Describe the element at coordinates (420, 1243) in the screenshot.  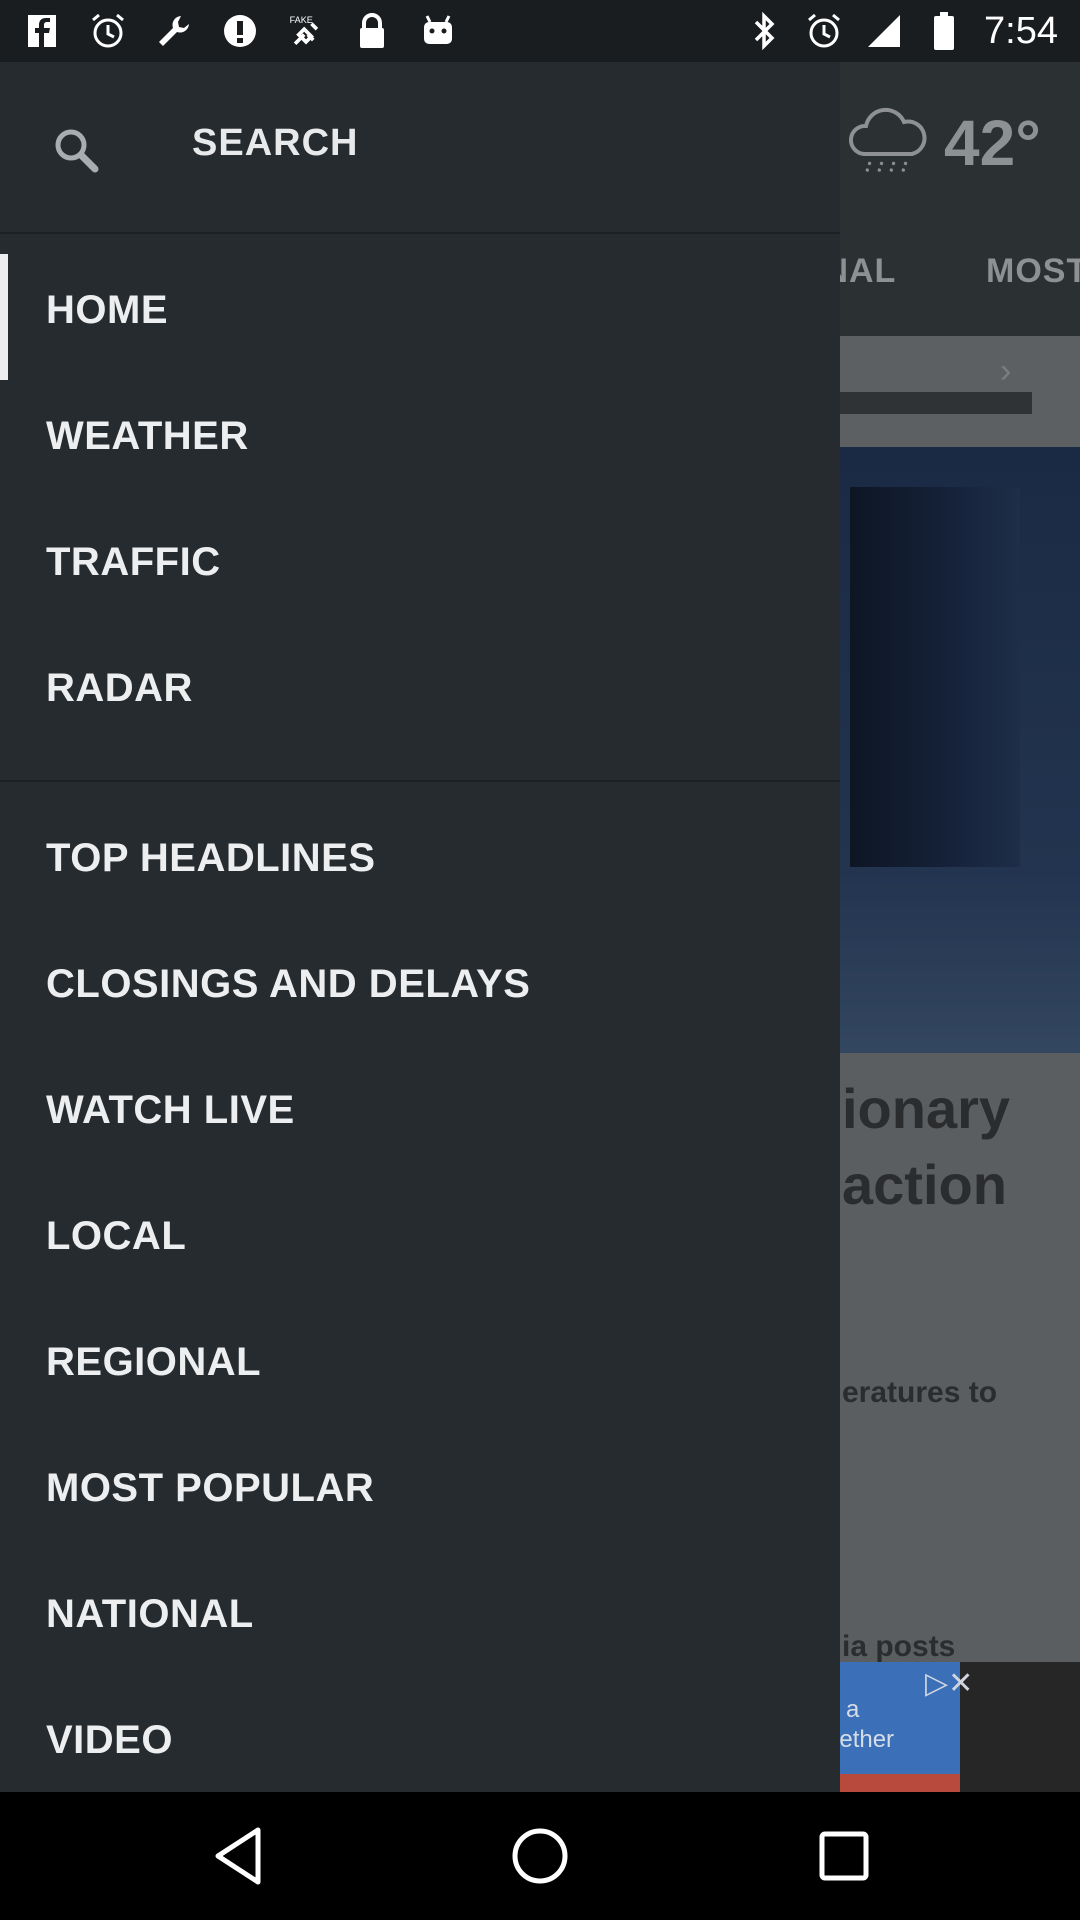
I see `menu-item-local: LOCAL` at that location.